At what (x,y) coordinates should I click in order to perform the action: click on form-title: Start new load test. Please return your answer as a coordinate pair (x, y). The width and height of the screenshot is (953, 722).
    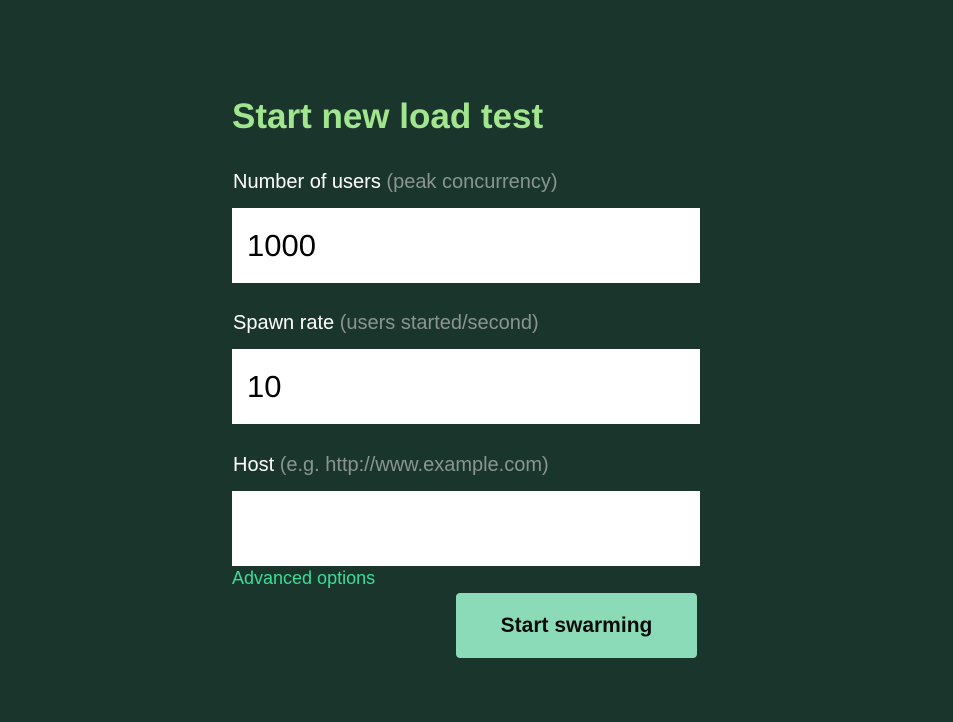
    Looking at the image, I should click on (388, 116).